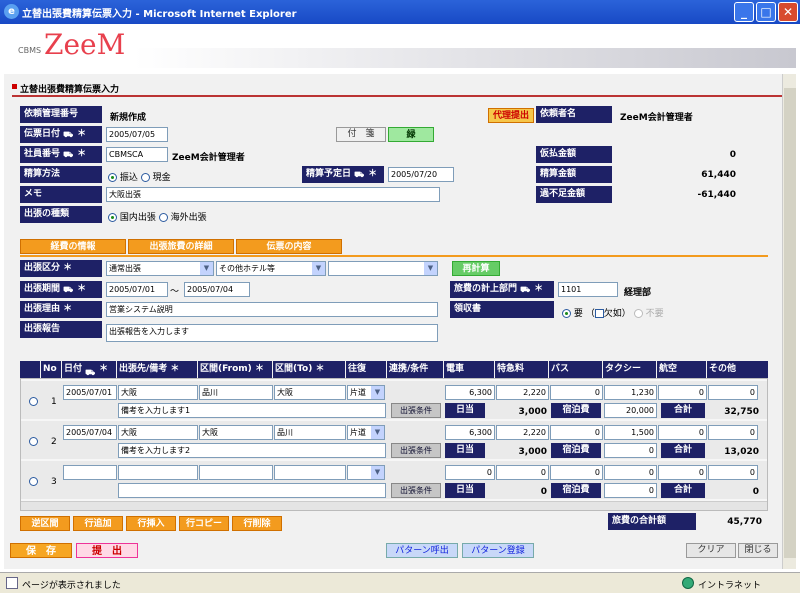  What do you see at coordinates (181, 246) in the screenshot?
I see `tab-travel-detail: 出張旅費の詳細` at bounding box center [181, 246].